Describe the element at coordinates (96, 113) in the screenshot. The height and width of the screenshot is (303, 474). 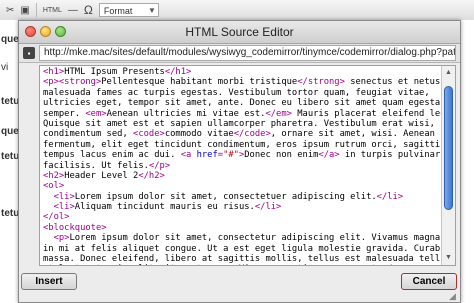
I see `code-tag: <em>` at that location.